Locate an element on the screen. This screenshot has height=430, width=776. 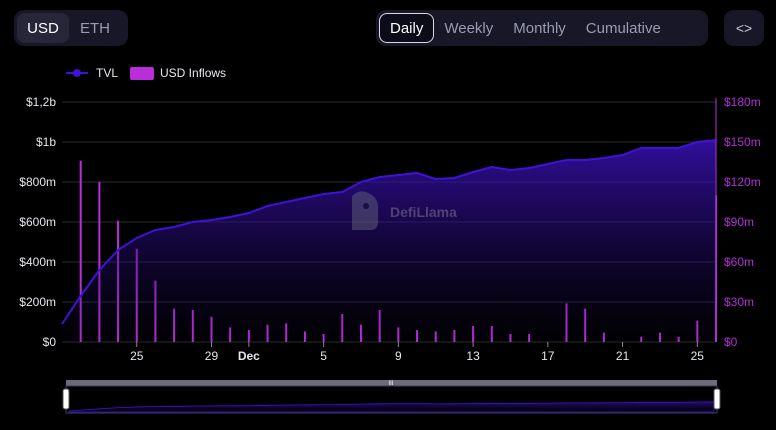
watermark-label: DefiLlama is located at coordinates (423, 212).